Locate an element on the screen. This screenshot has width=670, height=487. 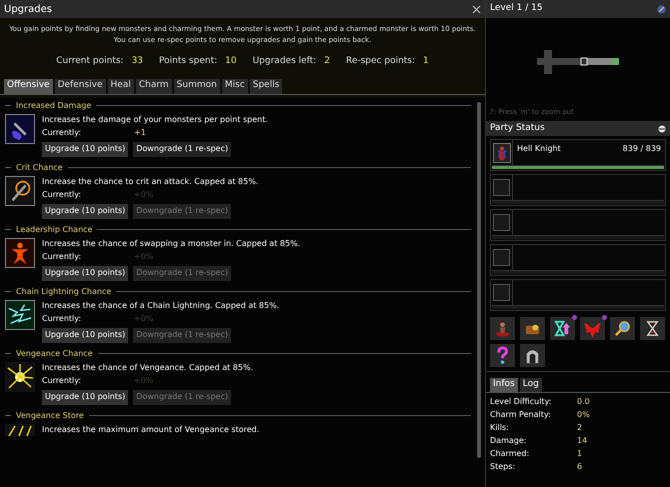
close-icon is located at coordinates (476, 9).